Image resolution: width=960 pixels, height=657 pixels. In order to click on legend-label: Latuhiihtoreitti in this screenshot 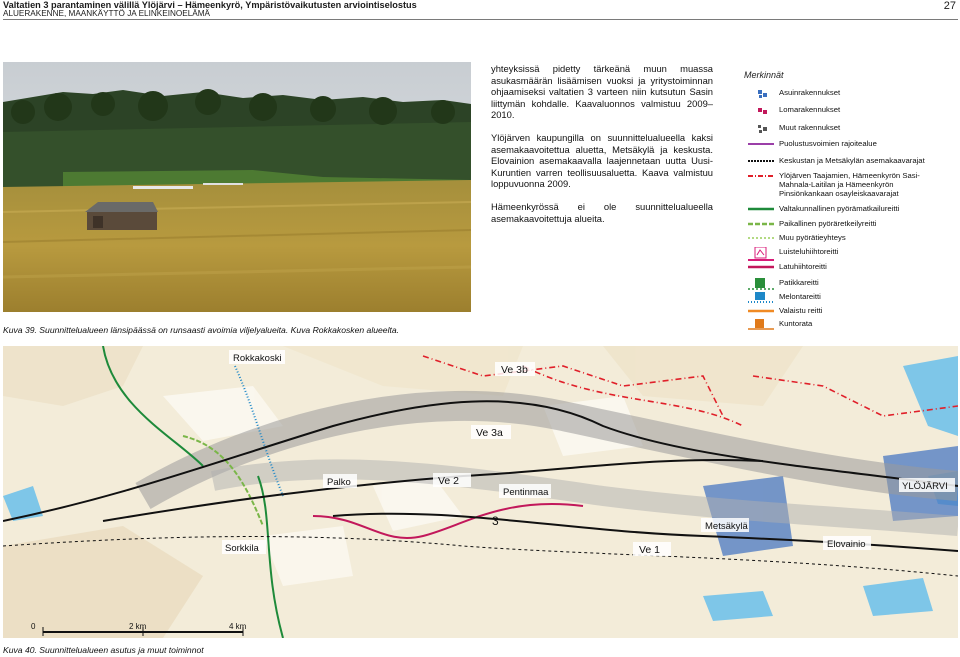, I will do `click(803, 266)`.